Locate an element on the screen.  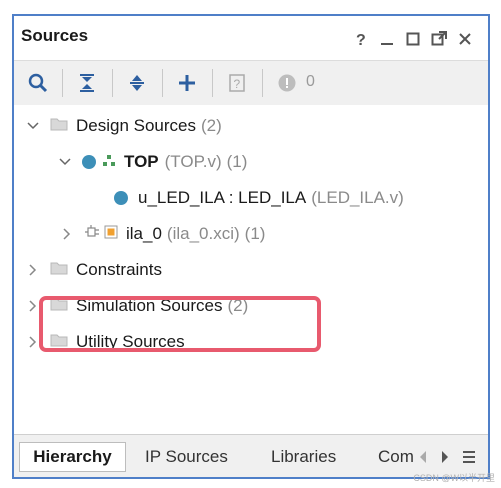
properties-icon: ? is located at coordinates (237, 83).